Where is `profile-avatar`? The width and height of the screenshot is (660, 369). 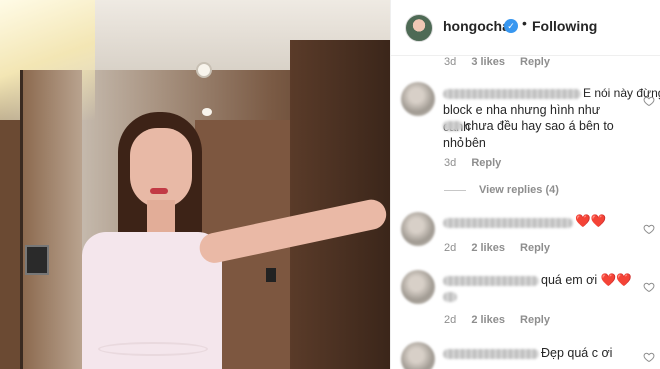 profile-avatar is located at coordinates (419, 28).